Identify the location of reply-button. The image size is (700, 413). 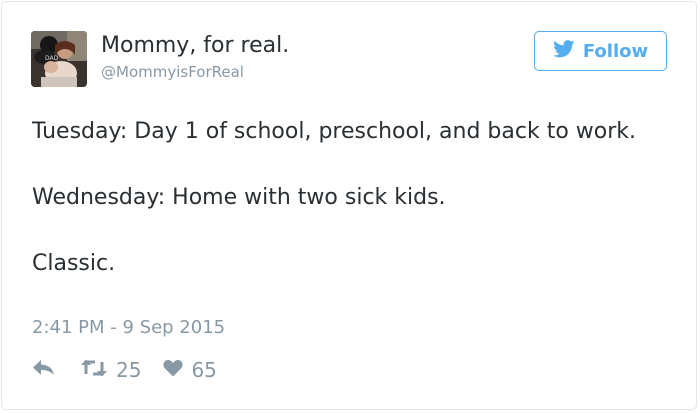
(44, 370).